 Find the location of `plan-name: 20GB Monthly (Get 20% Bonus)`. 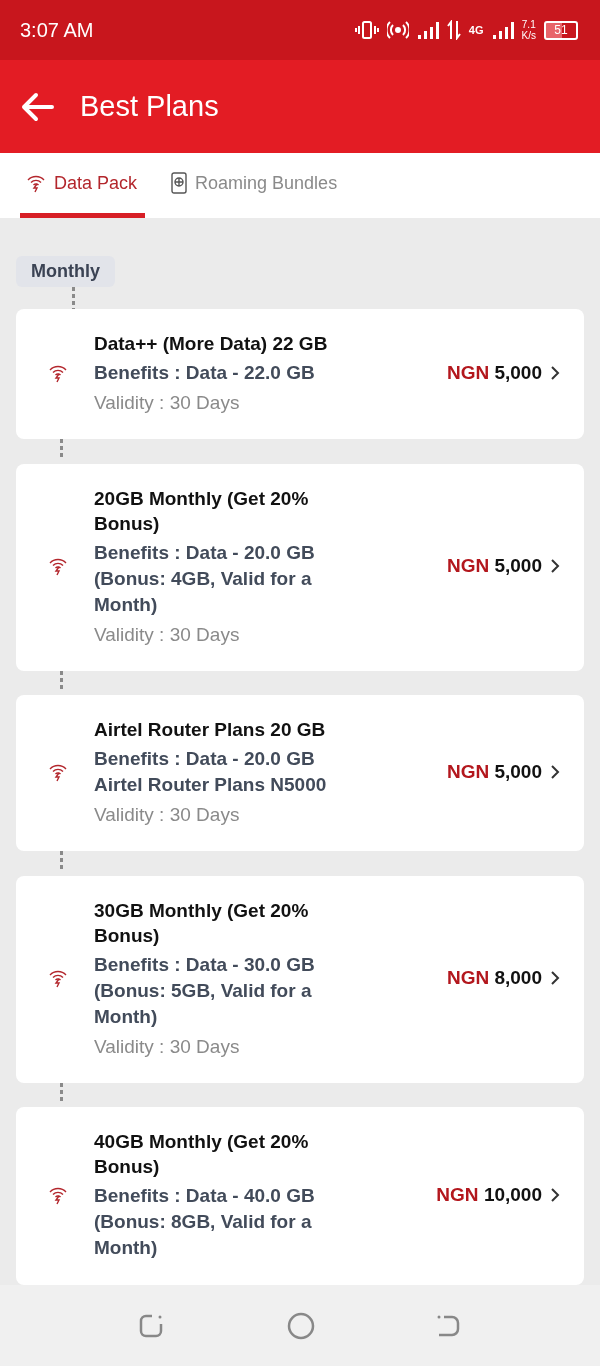

plan-name: 20GB Monthly (Get 20% Bonus) is located at coordinates (202, 511).